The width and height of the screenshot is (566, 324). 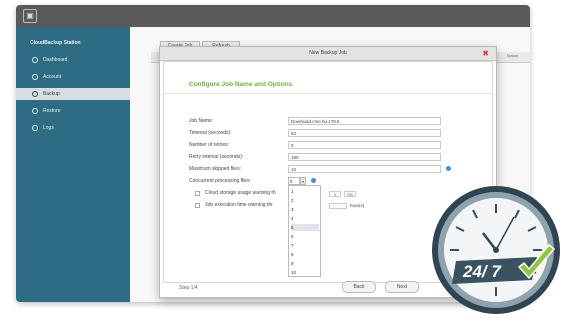 I want to click on dropdown-option: 4, so click(x=305, y=218).